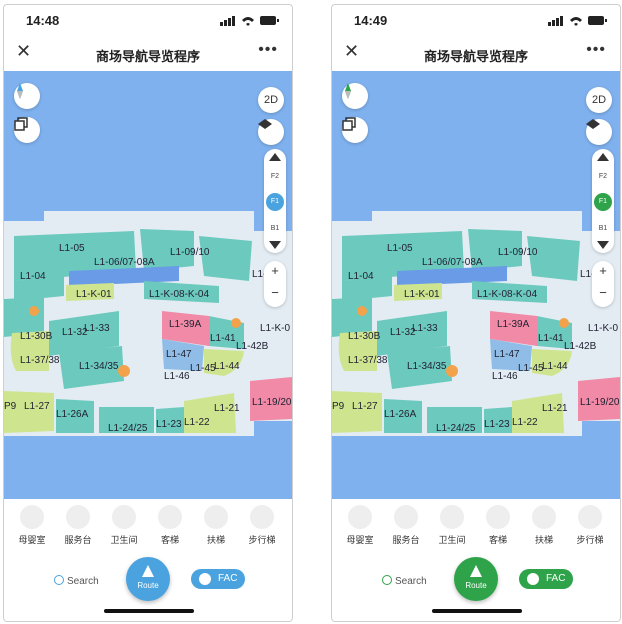 This screenshot has height=624, width=622. What do you see at coordinates (452, 262) in the screenshot?
I see `room-label: L1-06/07-08A` at bounding box center [452, 262].